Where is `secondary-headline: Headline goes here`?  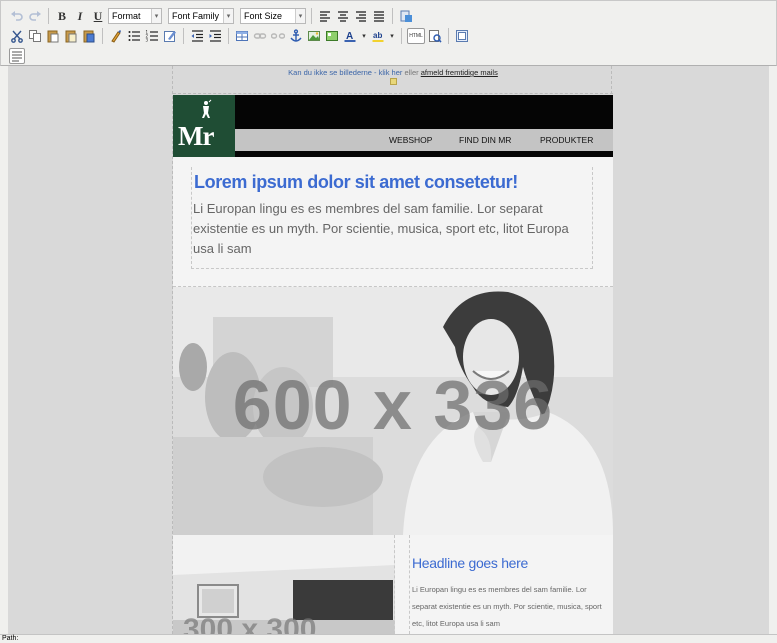 secondary-headline: Headline goes here is located at coordinates (511, 553).